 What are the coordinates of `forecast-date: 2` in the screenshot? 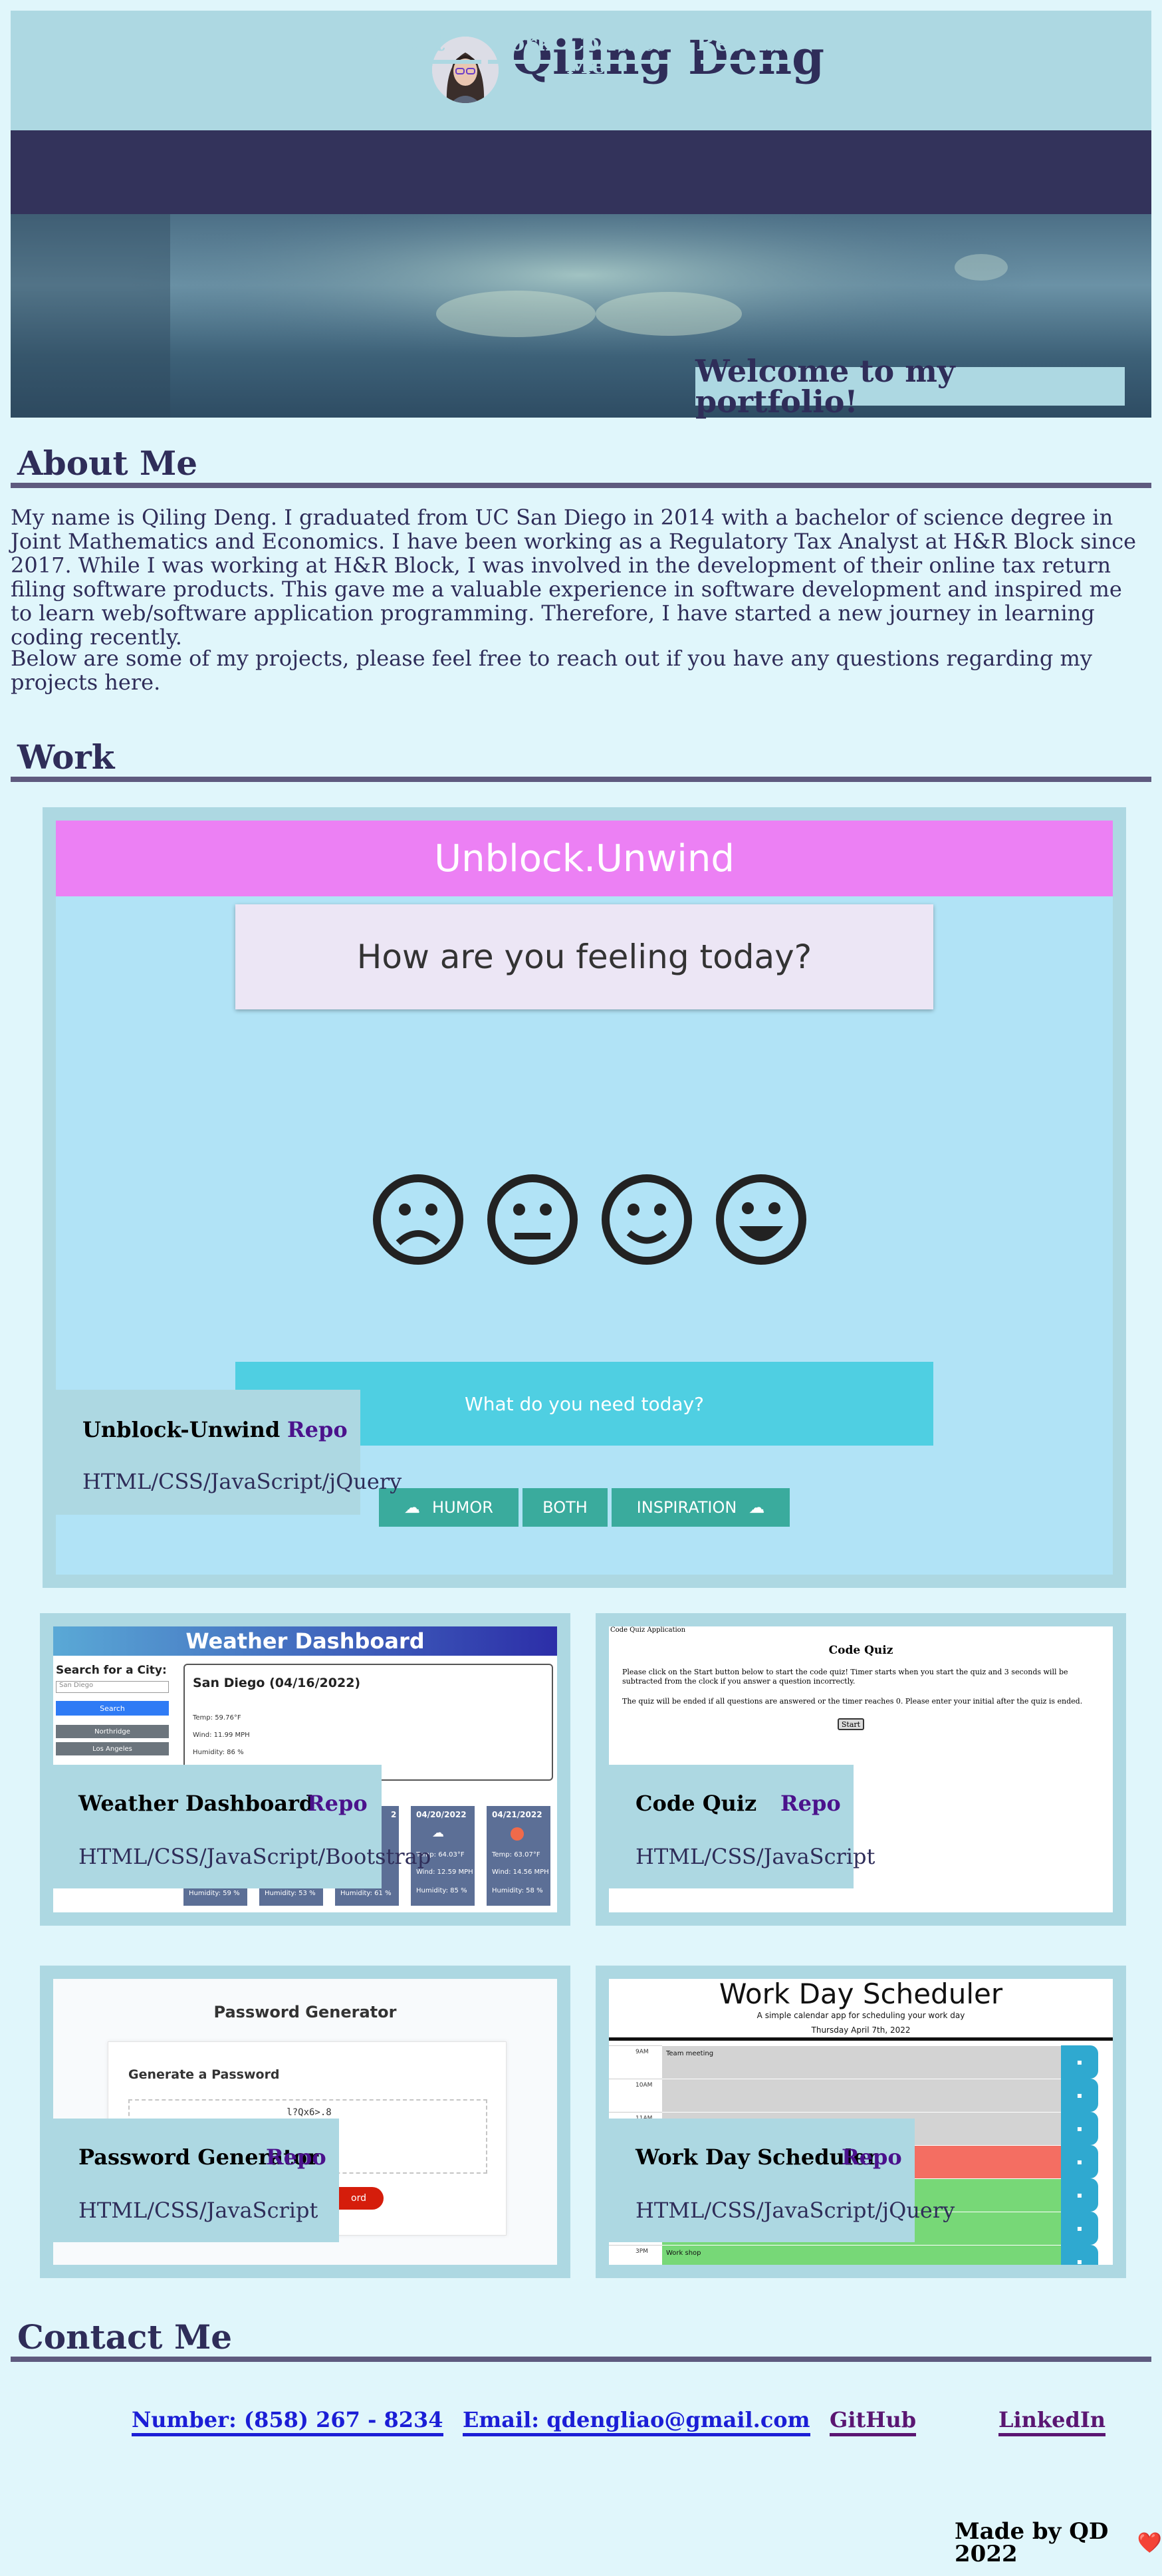 It's located at (394, 1814).